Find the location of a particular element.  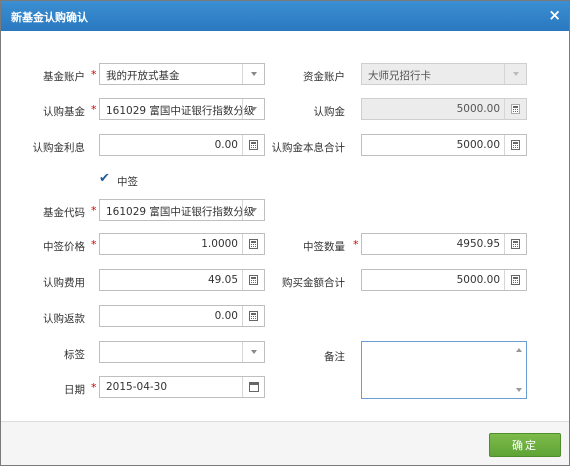

won-quantity-input: 4950.95 is located at coordinates (444, 244).